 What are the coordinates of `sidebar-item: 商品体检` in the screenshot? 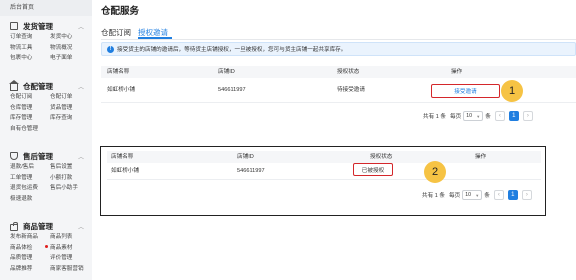 It's located at (30, 248).